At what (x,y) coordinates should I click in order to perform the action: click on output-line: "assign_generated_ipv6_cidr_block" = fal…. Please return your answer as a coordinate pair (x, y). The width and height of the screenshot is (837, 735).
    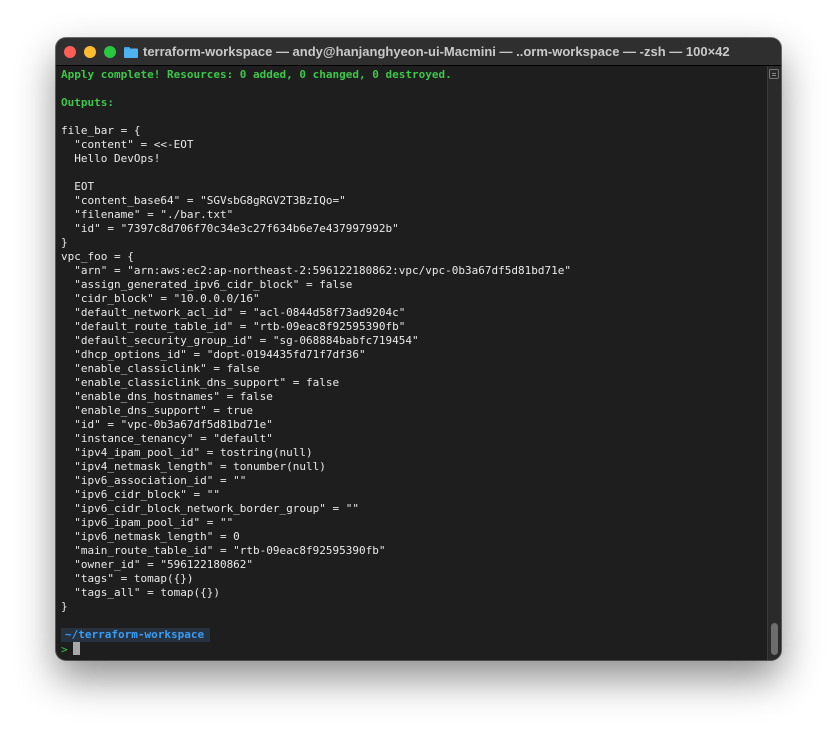
    Looking at the image, I should click on (207, 284).